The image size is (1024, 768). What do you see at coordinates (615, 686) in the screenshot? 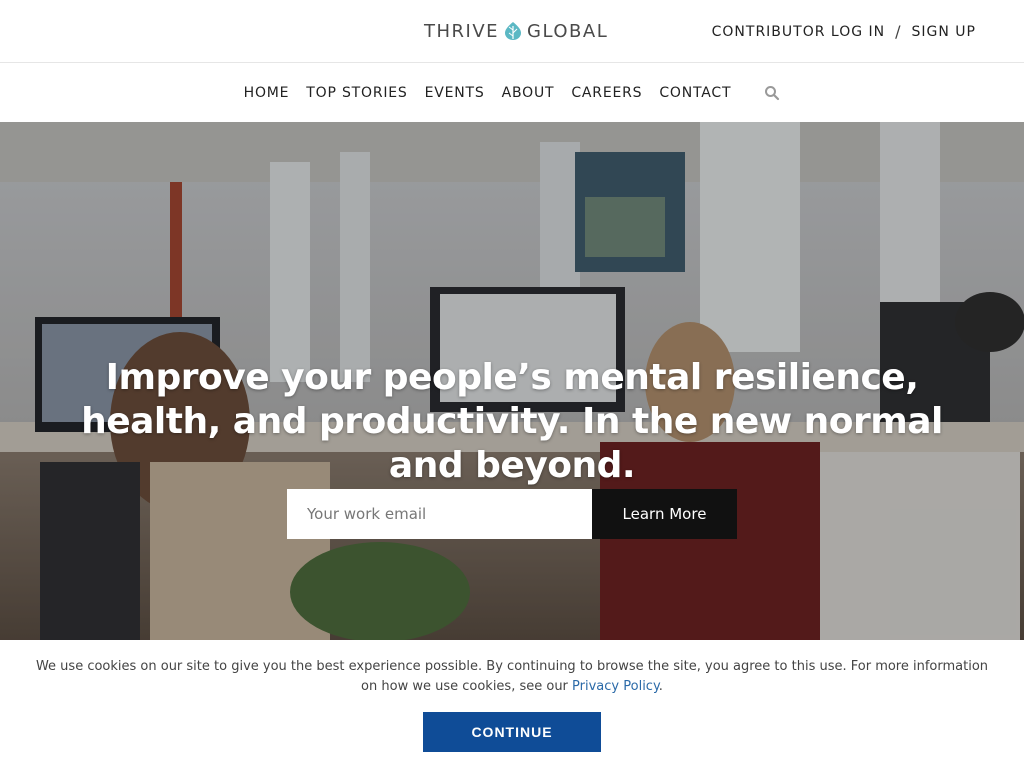
I see `privacy-policy-link: Privacy Policy` at bounding box center [615, 686].